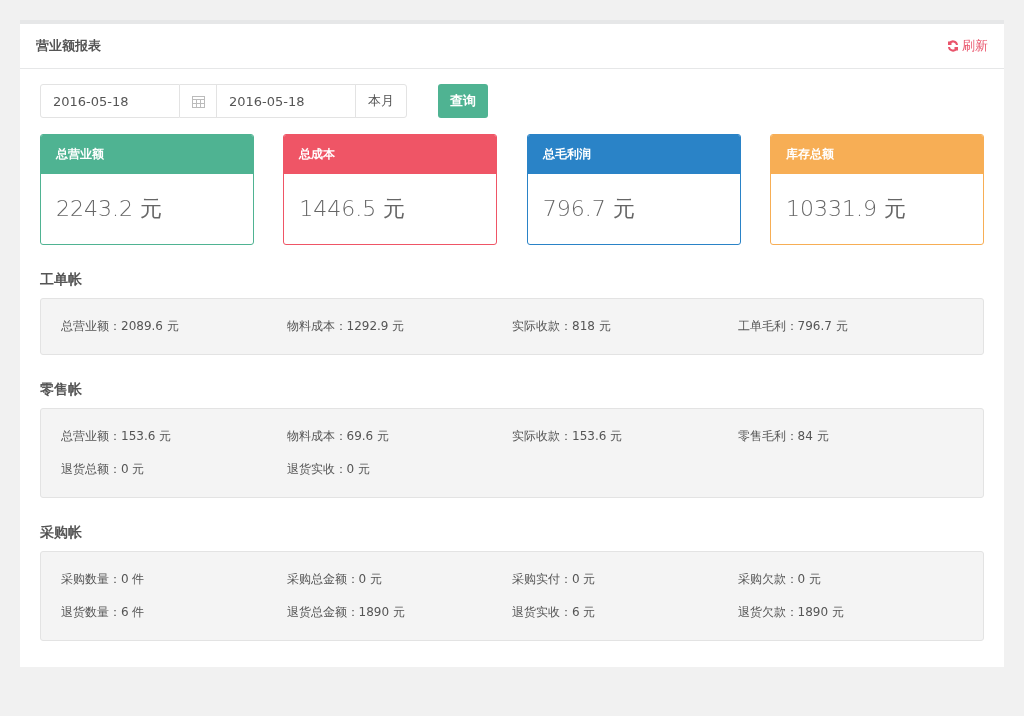  What do you see at coordinates (328, 469) in the screenshot?
I see `summary-item: 退货实收：0 元` at bounding box center [328, 469].